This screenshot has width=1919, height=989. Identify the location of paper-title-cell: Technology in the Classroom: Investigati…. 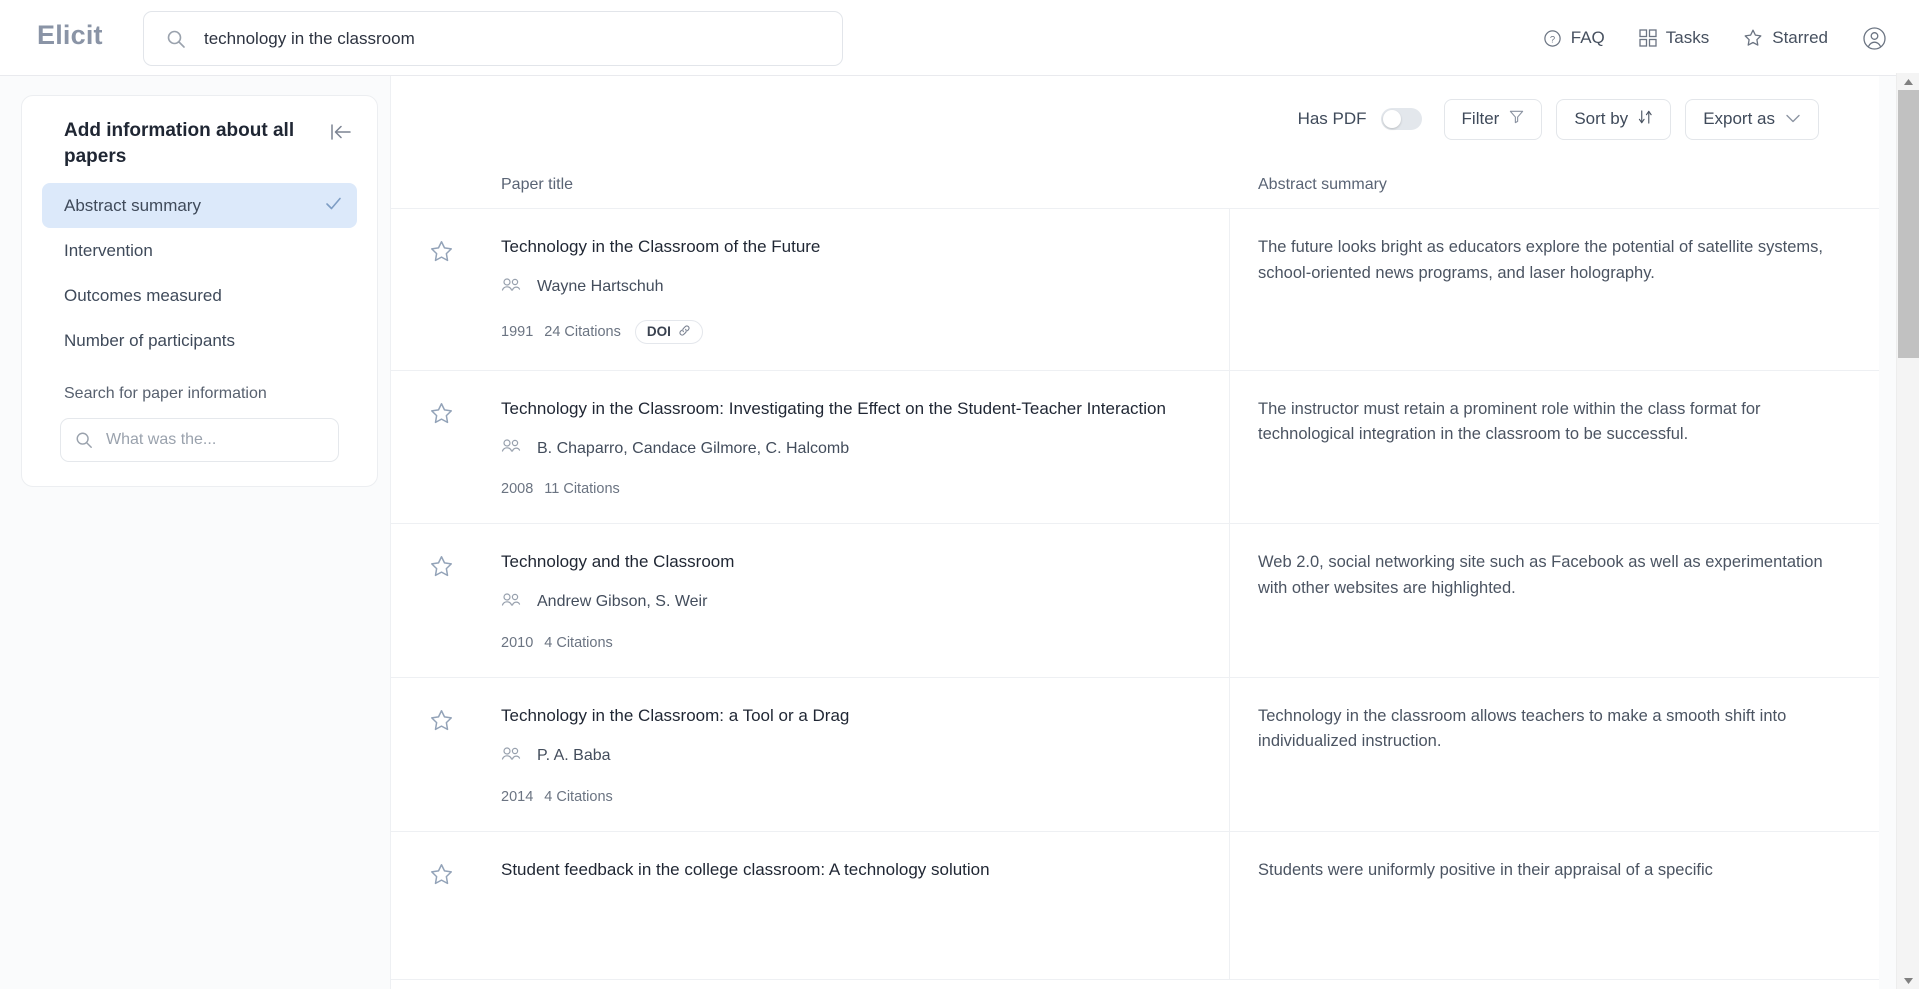
(810, 447).